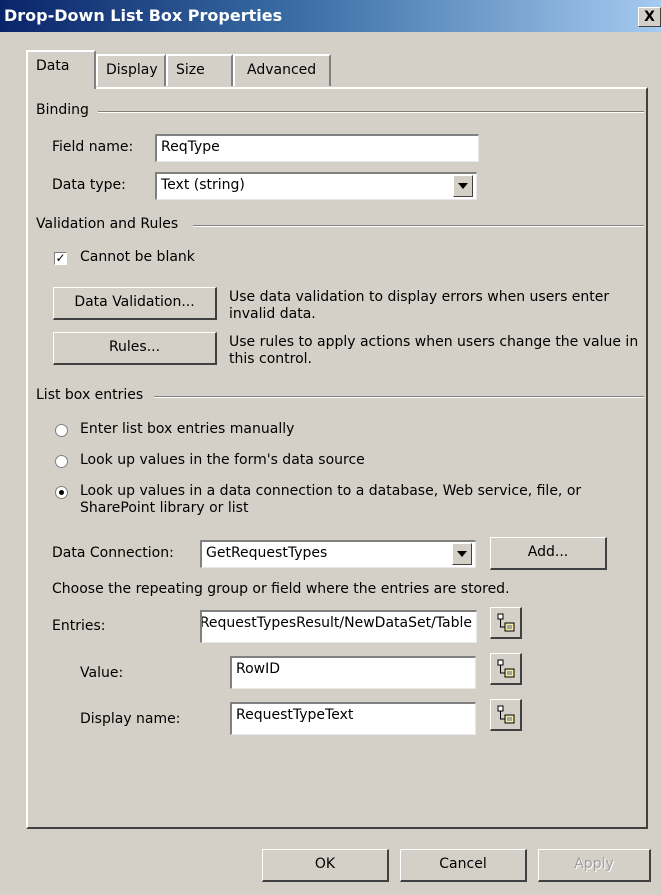  I want to click on apply-button: Apply, so click(594, 865).